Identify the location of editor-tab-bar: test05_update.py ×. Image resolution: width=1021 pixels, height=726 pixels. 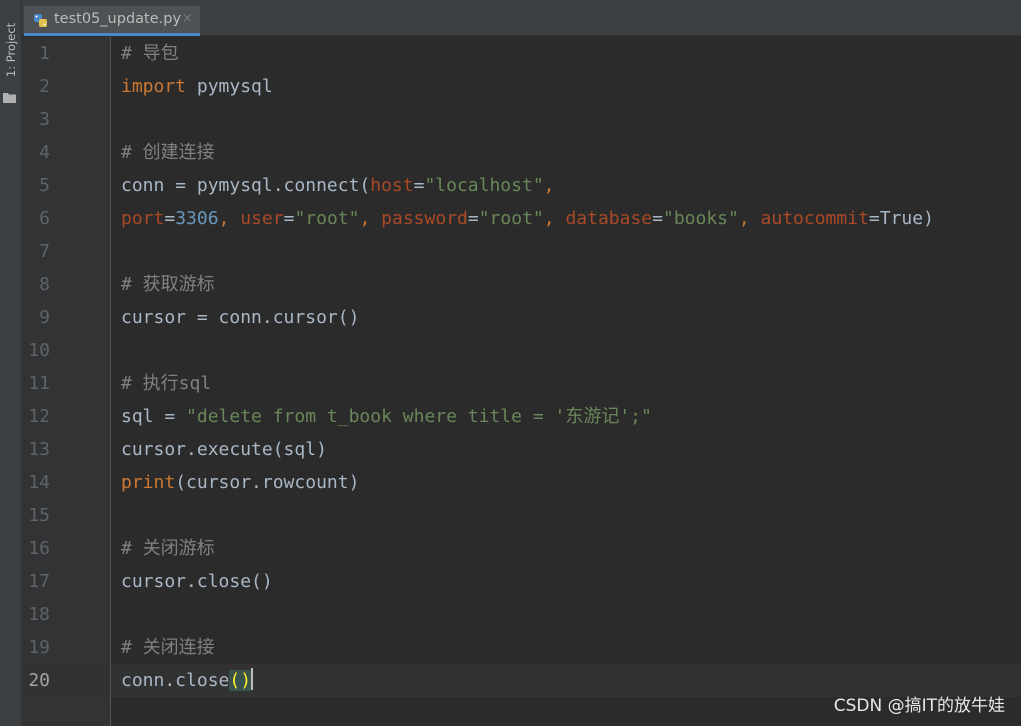
(521, 18).